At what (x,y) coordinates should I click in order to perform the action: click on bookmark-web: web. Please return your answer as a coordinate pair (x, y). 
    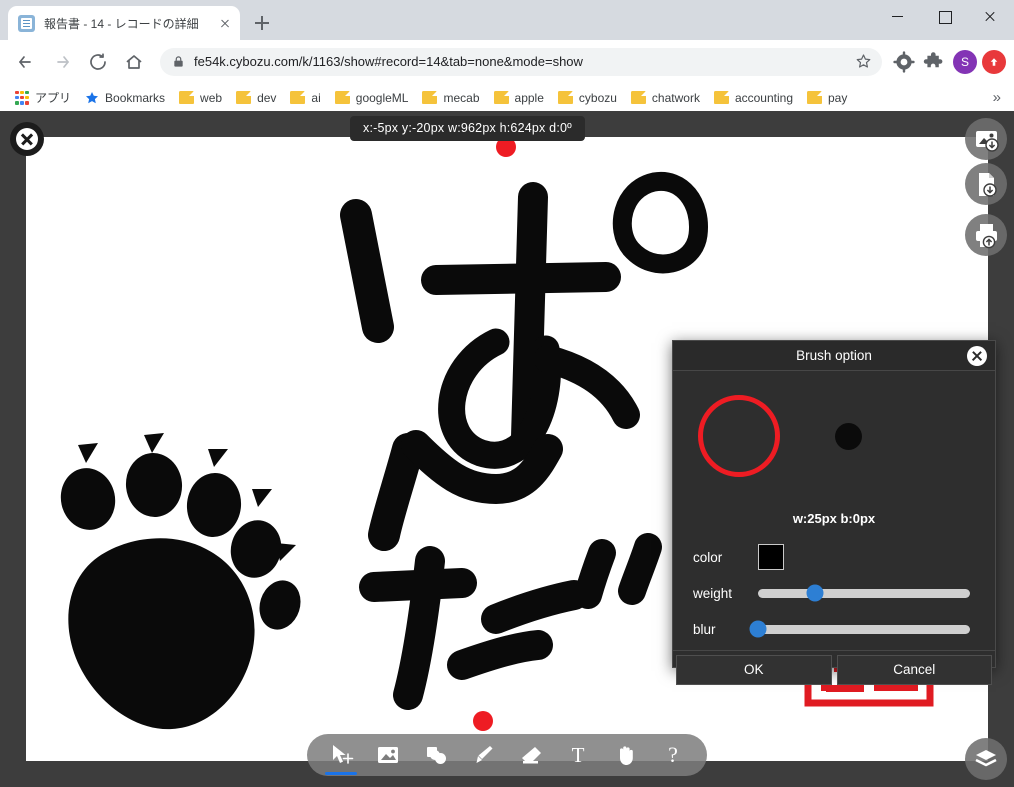
    Looking at the image, I should click on (200, 98).